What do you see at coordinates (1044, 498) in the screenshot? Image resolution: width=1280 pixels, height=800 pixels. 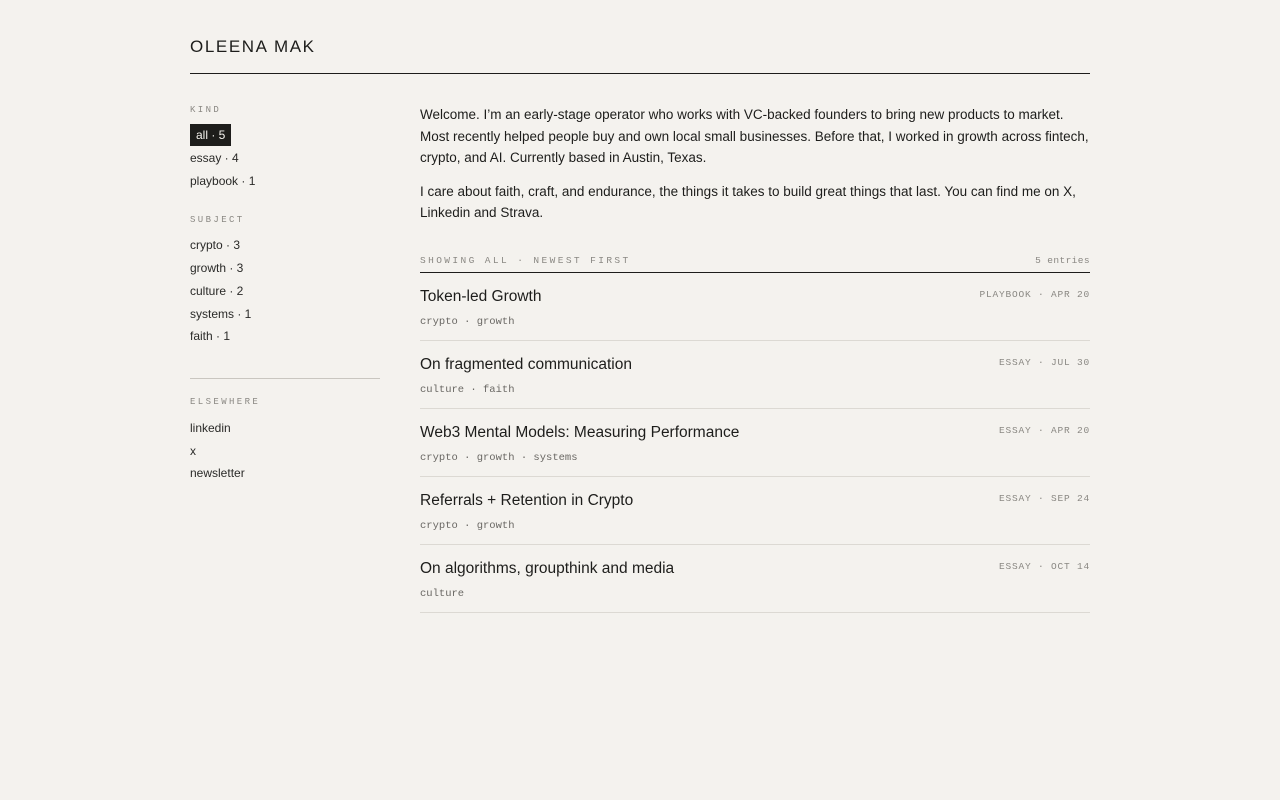 I see `entry-meta: ESSAY · SEP 24` at bounding box center [1044, 498].